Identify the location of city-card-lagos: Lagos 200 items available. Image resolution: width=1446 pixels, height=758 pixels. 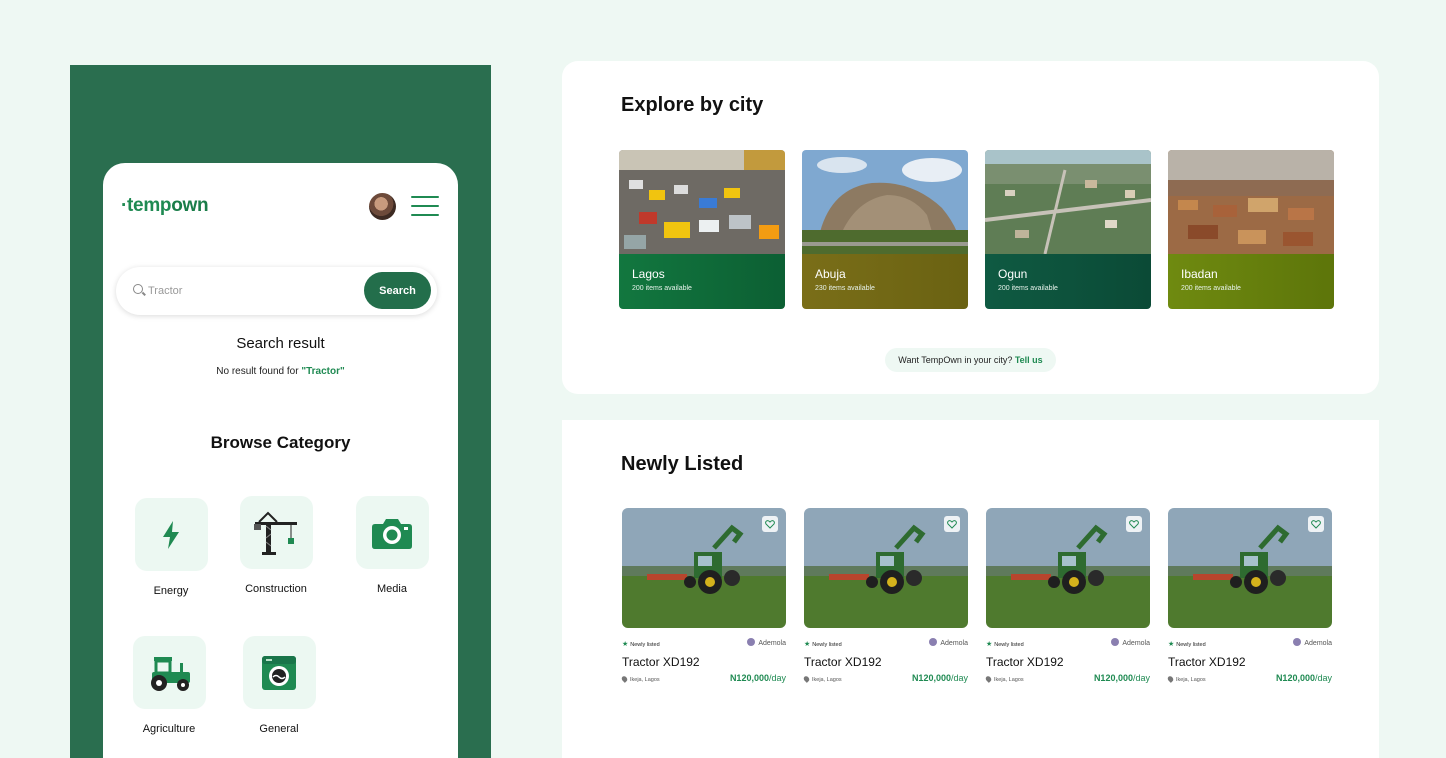
(702, 229).